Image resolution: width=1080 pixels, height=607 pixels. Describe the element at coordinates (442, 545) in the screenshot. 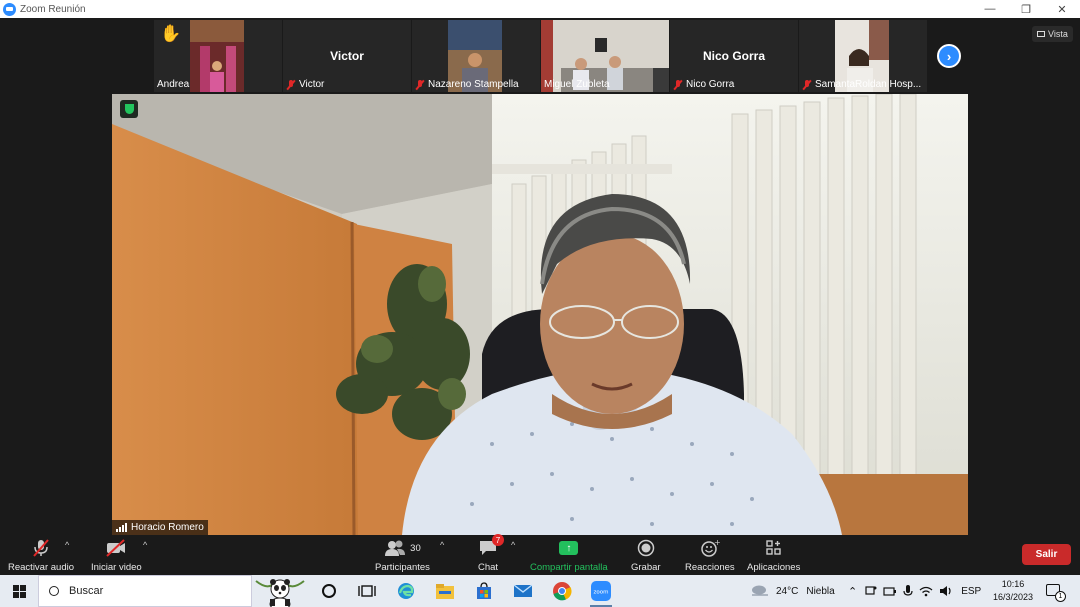

I see `participants-options-caret-icon: ^` at that location.